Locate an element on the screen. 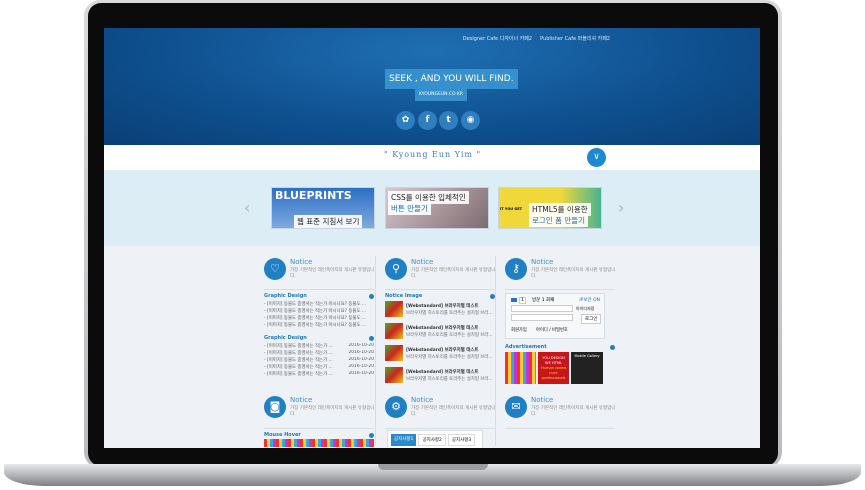 The image size is (865, 490). site-url: KYOUNGEUN.CO.KR is located at coordinates (441, 95).